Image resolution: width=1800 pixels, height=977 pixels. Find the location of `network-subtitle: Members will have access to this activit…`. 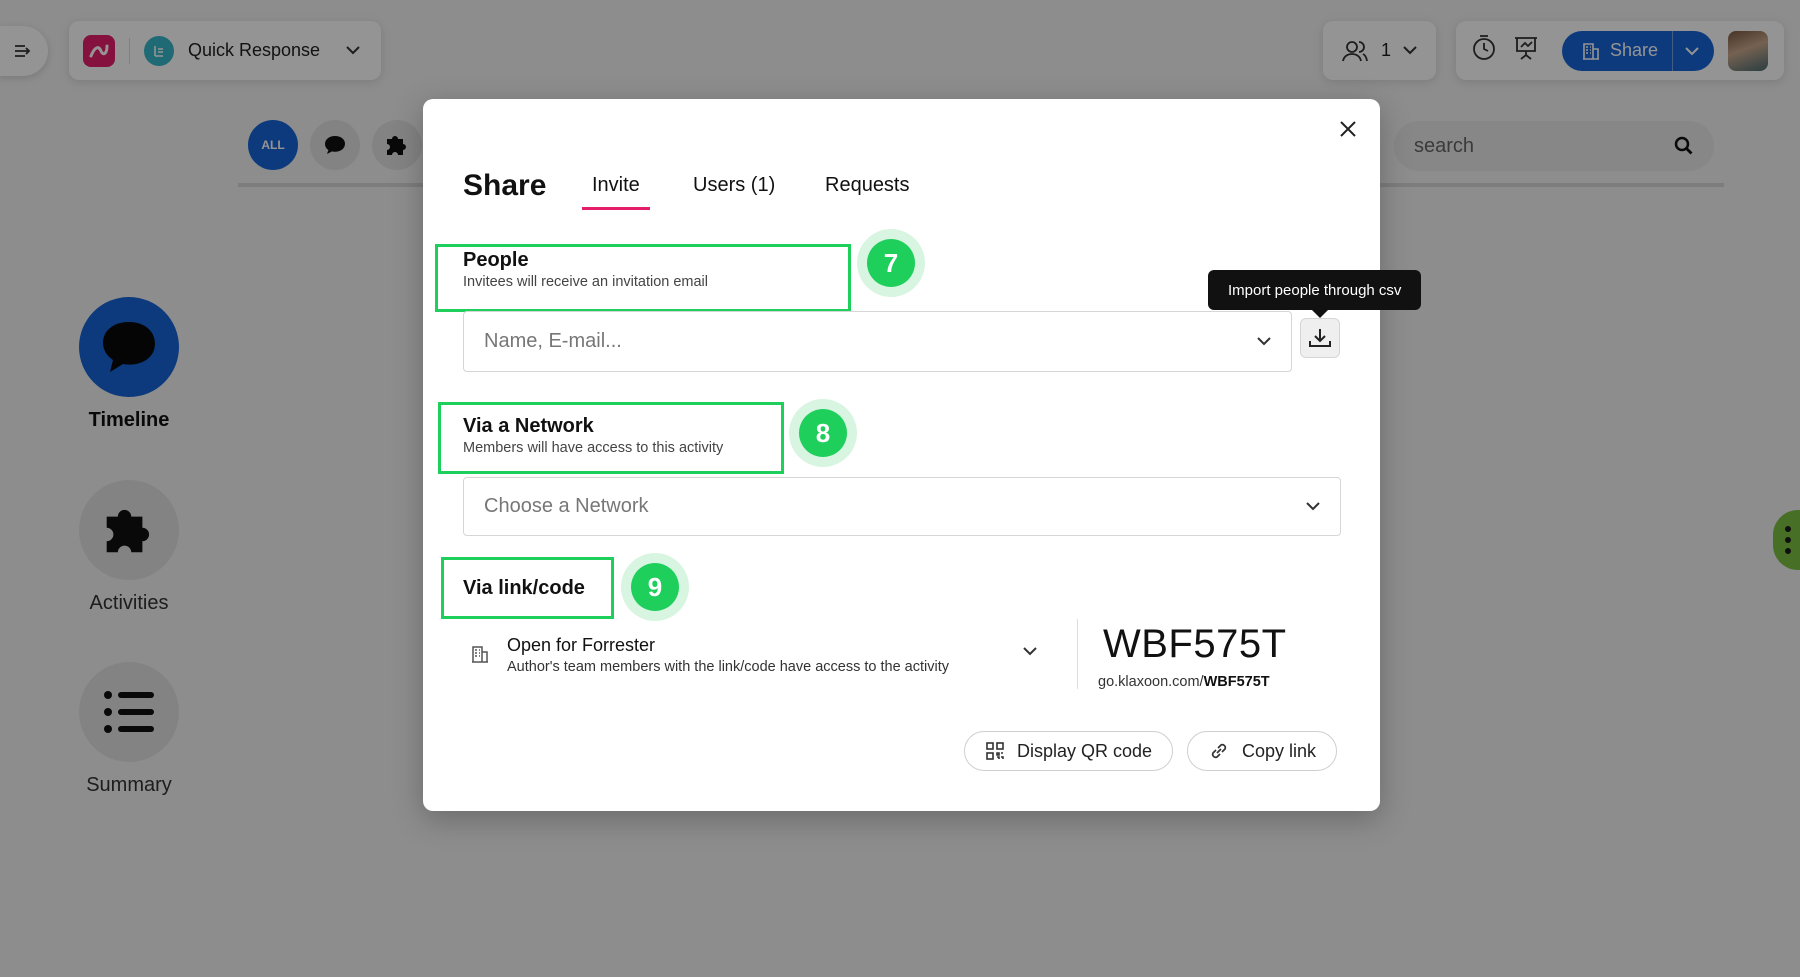

network-subtitle: Members will have access to this activit… is located at coordinates (593, 448).